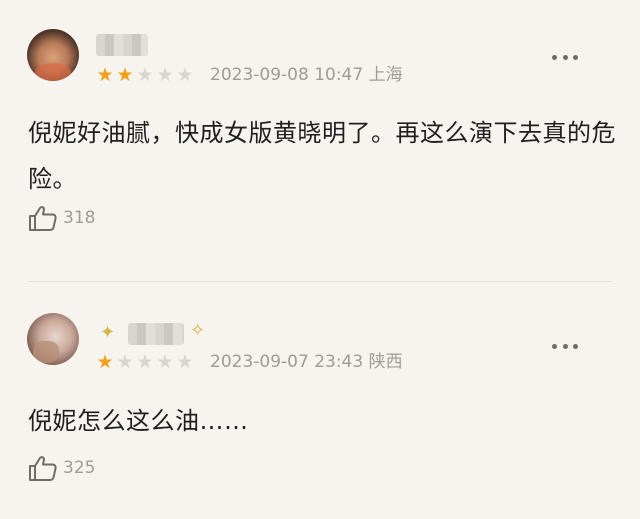 This screenshot has height=519, width=640. I want to click on sparkle-icon: ✦, so click(108, 332).